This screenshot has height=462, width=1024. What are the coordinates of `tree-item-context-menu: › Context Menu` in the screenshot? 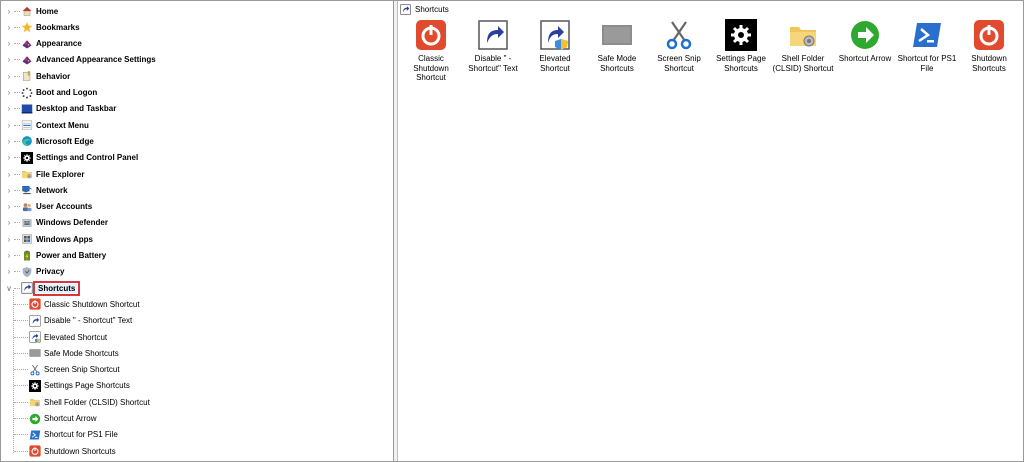 It's located at (47, 125).